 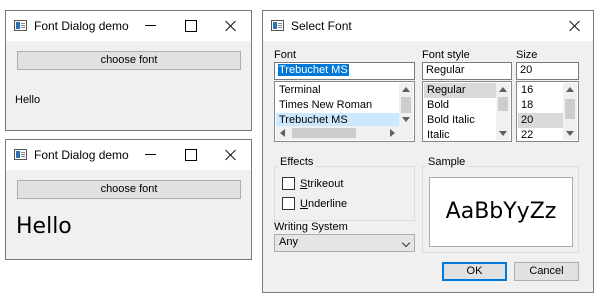 What do you see at coordinates (460, 134) in the screenshot?
I see `font-style-item: Italic` at bounding box center [460, 134].